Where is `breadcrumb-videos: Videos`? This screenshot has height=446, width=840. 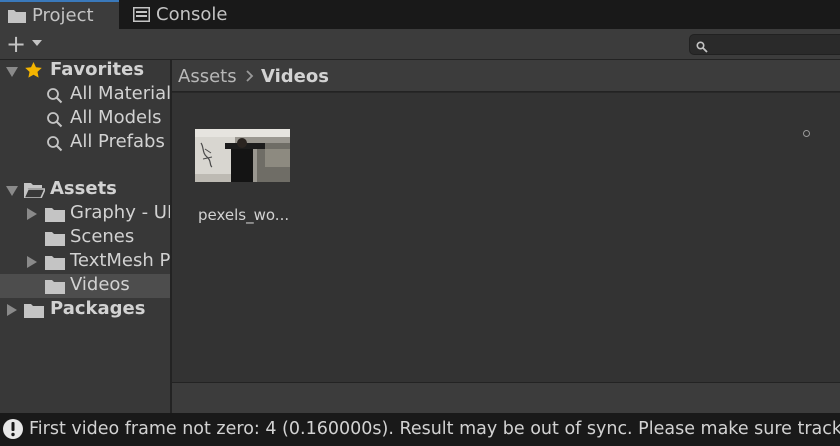 breadcrumb-videos: Videos is located at coordinates (295, 76).